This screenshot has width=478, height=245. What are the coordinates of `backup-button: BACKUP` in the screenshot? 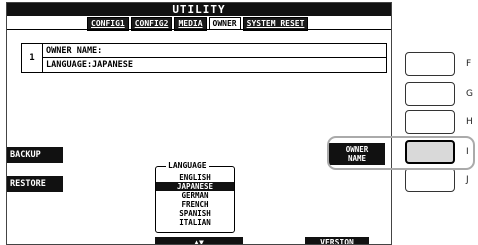 It's located at (35, 155).